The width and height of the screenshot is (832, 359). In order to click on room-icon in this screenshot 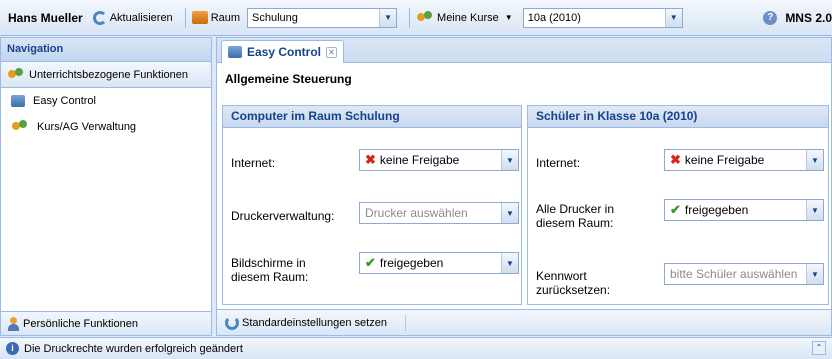, I will do `click(199, 17)`.